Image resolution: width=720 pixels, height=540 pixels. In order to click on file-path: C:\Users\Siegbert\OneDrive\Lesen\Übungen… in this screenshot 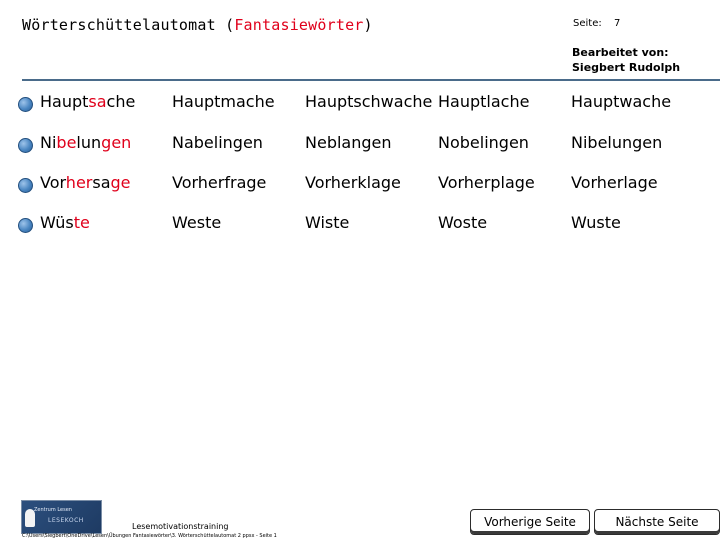, I will do `click(149, 536)`.